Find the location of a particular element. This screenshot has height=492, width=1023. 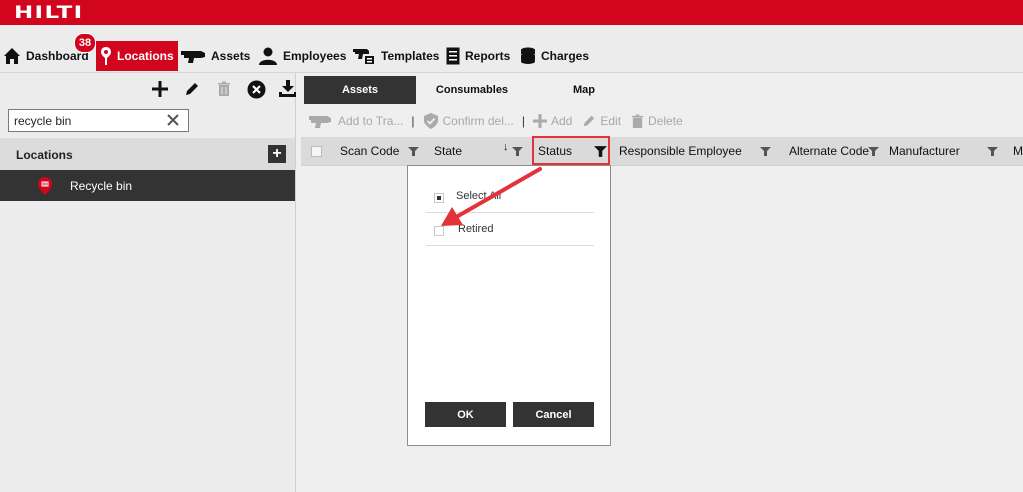

delete-asset-button: Delete is located at coordinates (657, 121).